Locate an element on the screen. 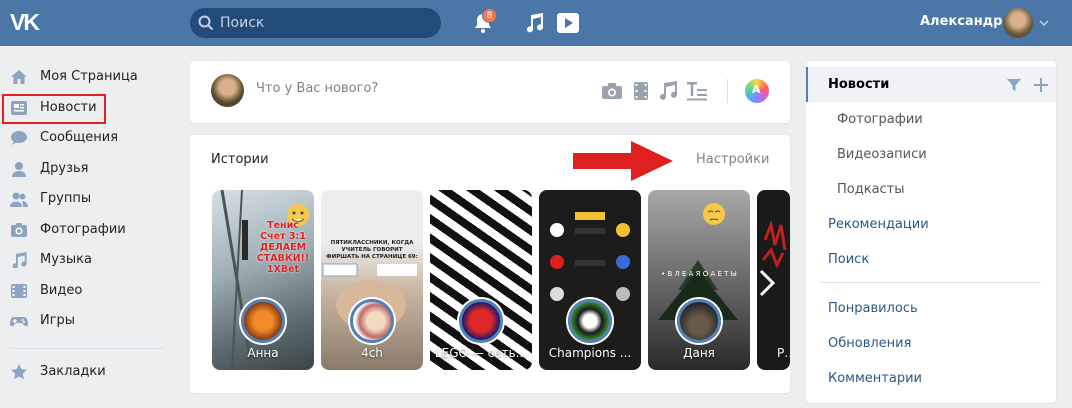  search-input is located at coordinates (325, 23).